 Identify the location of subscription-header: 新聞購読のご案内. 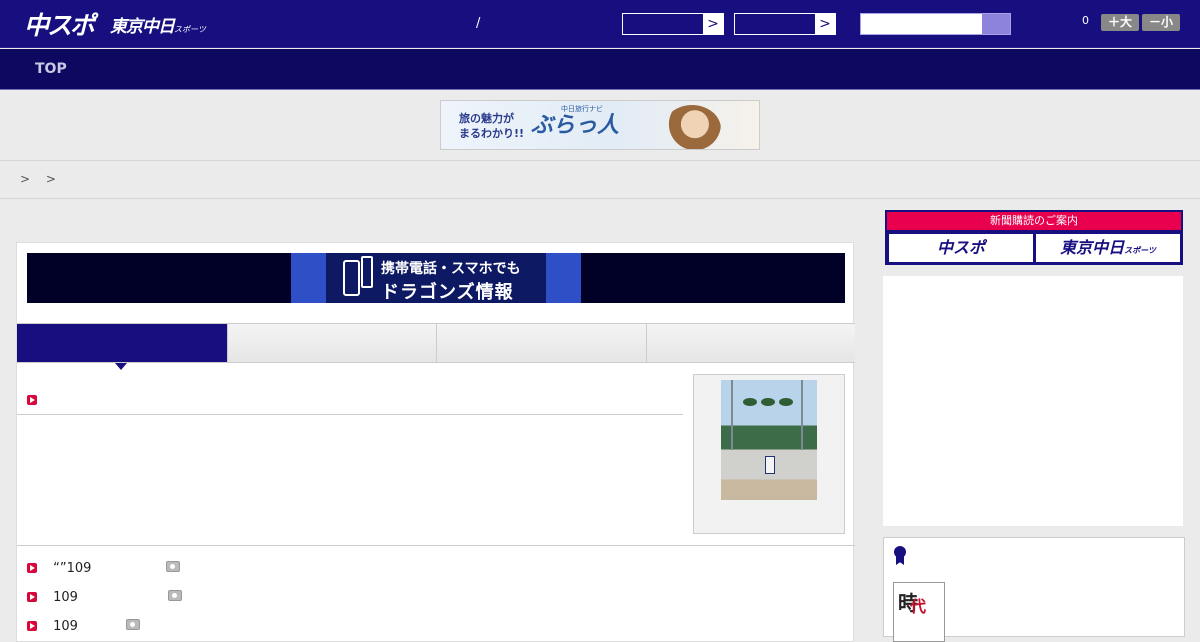
(1034, 221).